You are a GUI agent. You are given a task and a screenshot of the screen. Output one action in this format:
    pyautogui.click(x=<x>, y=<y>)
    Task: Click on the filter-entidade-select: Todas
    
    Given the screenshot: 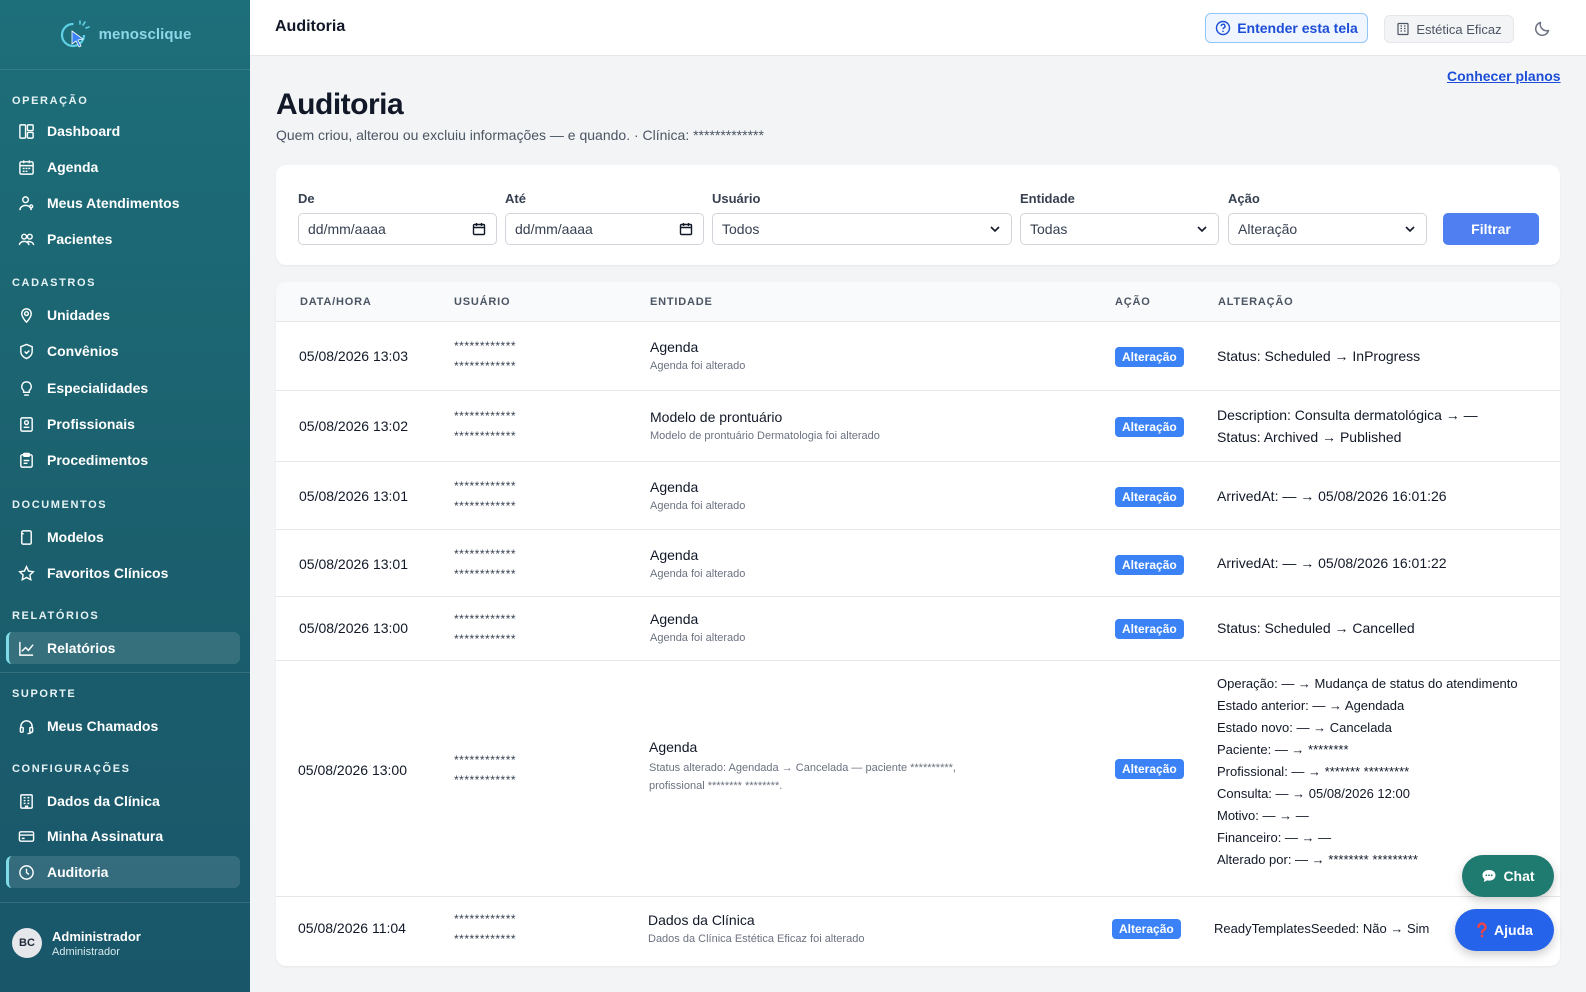 What is the action you would take?
    pyautogui.click(x=1119, y=229)
    